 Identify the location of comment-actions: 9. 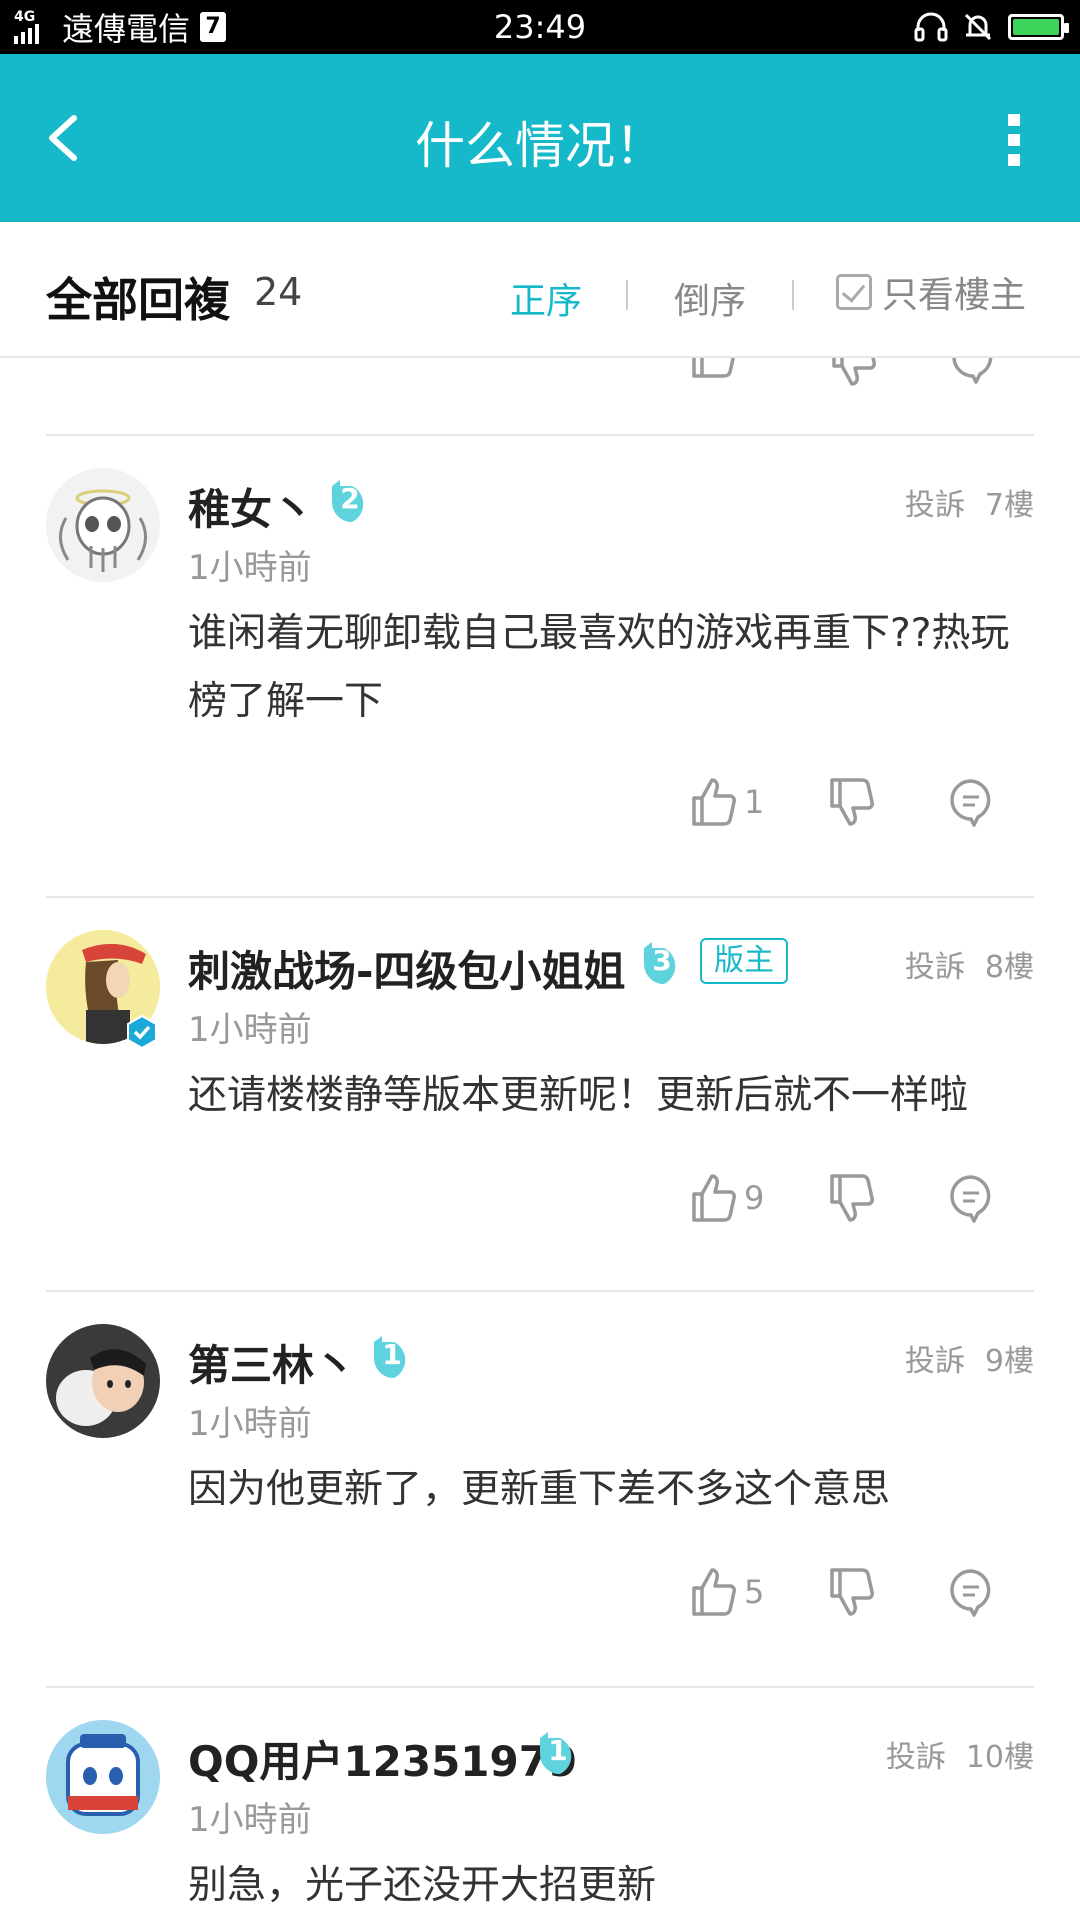
(842, 1198).